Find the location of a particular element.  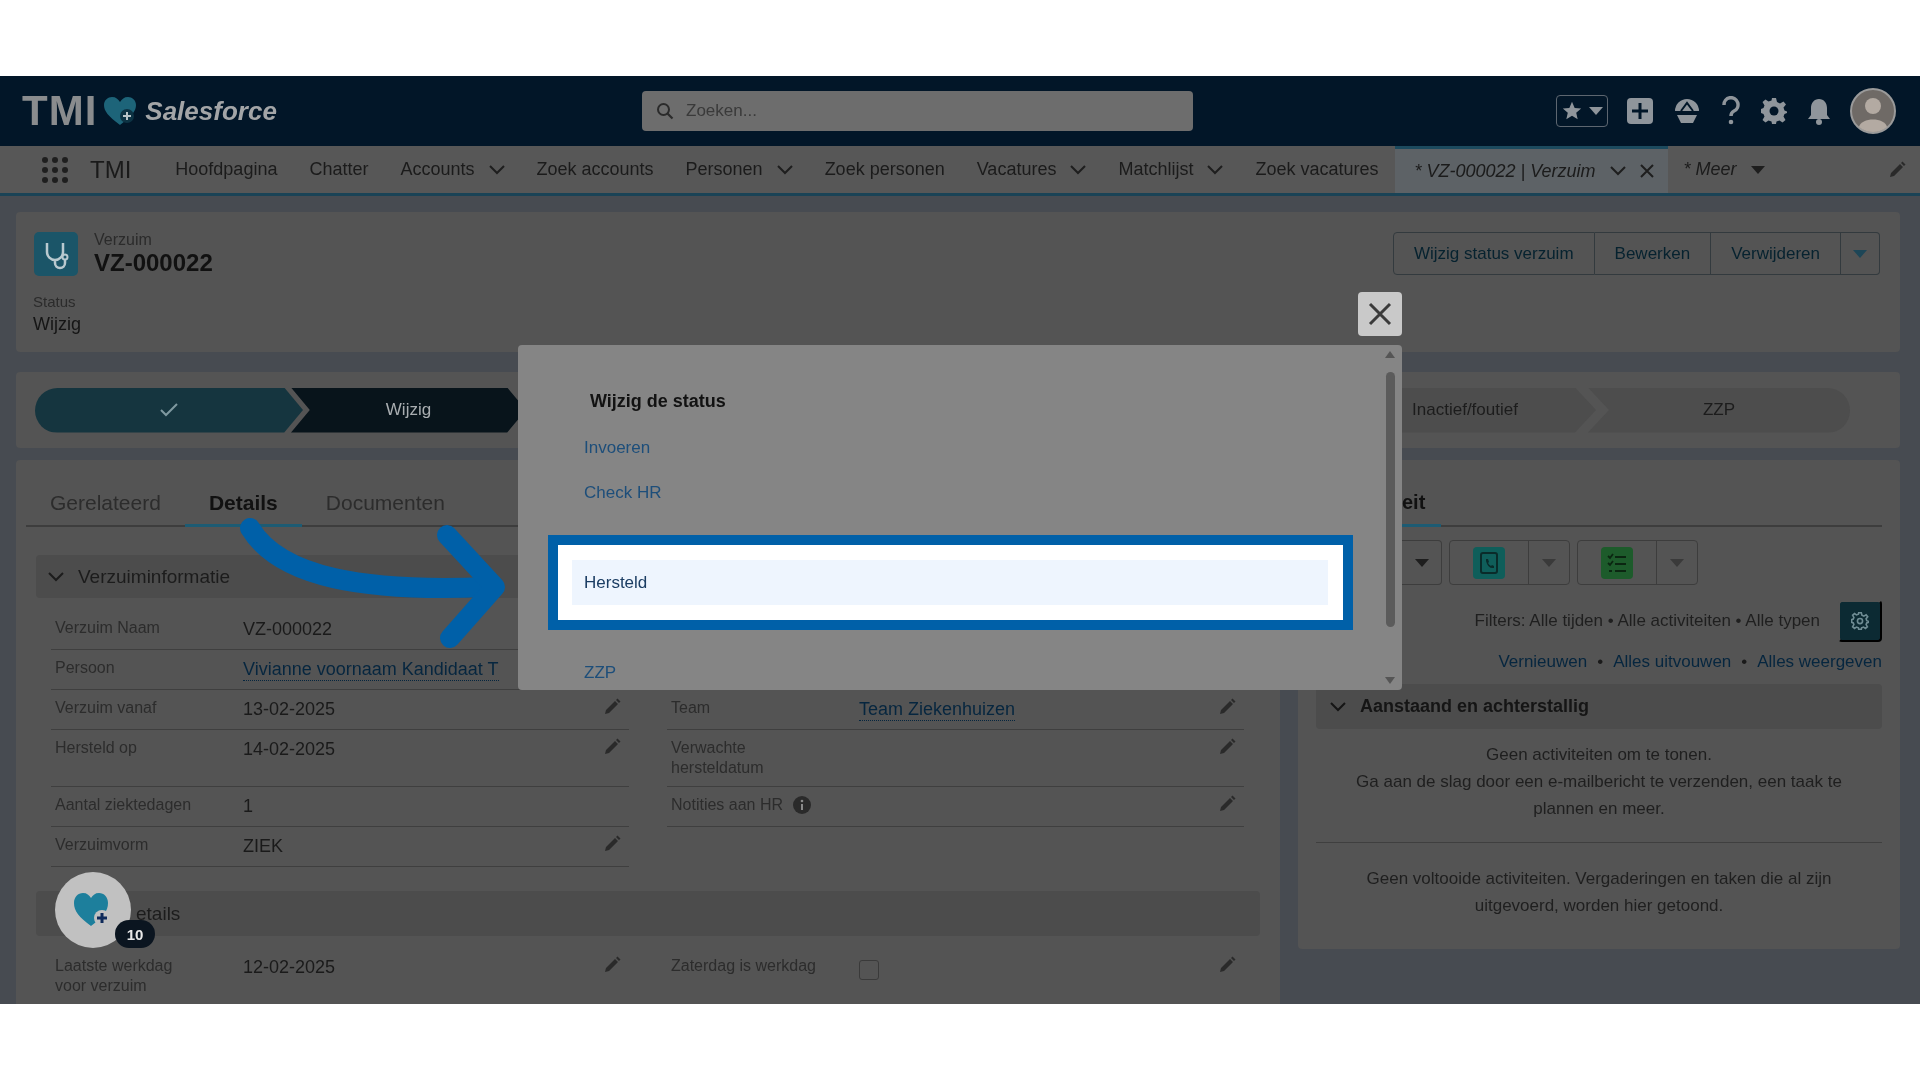

field-value: 13-02-2025 is located at coordinates (289, 709).